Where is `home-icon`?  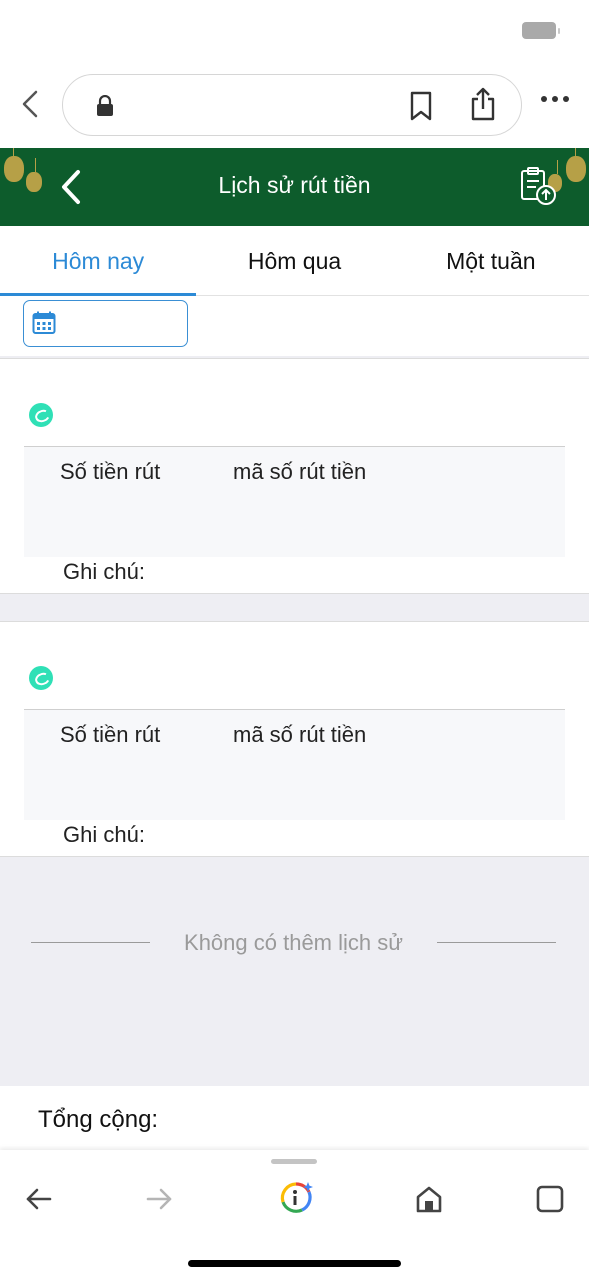
home-icon is located at coordinates (429, 1199).